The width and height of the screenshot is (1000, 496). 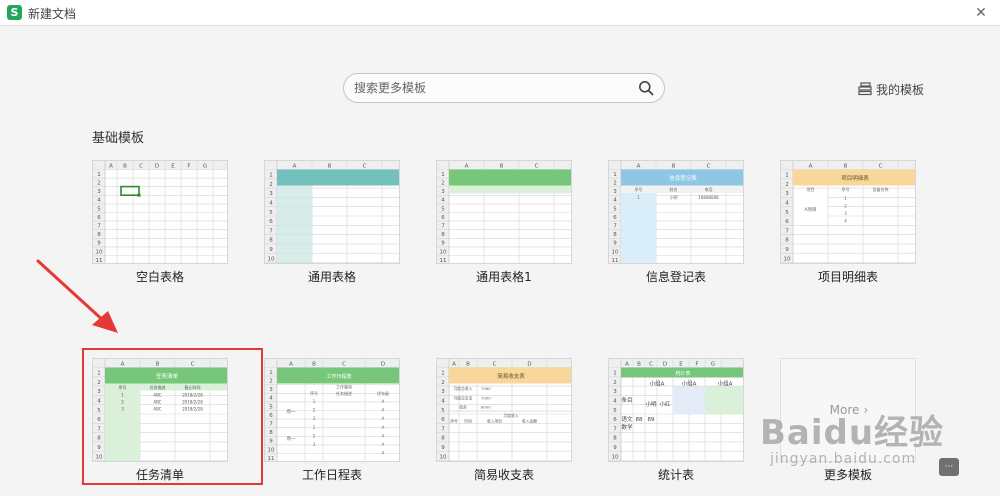 What do you see at coordinates (981, 13) in the screenshot?
I see `close-button: ✕` at bounding box center [981, 13].